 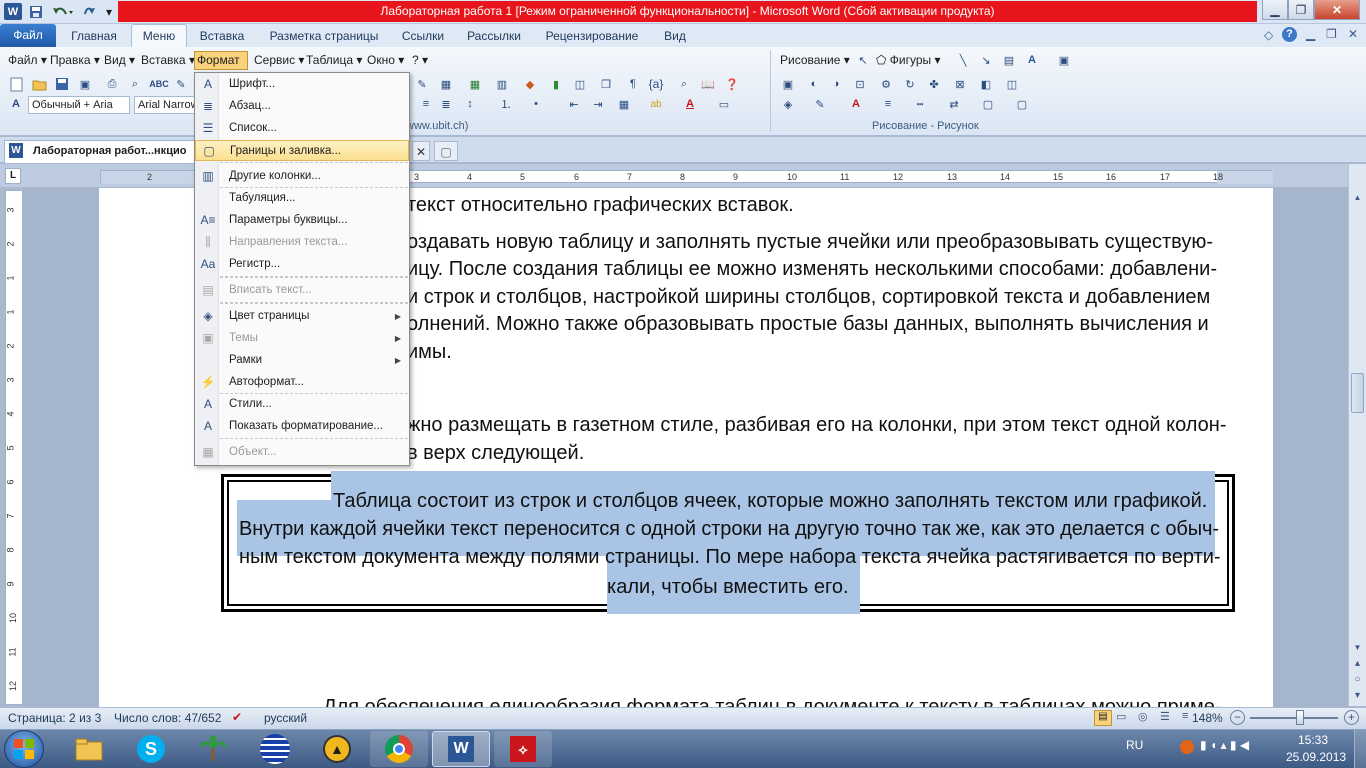 I want to click on ribbon-minimize-icon: ◇, so click(x=1268, y=35).